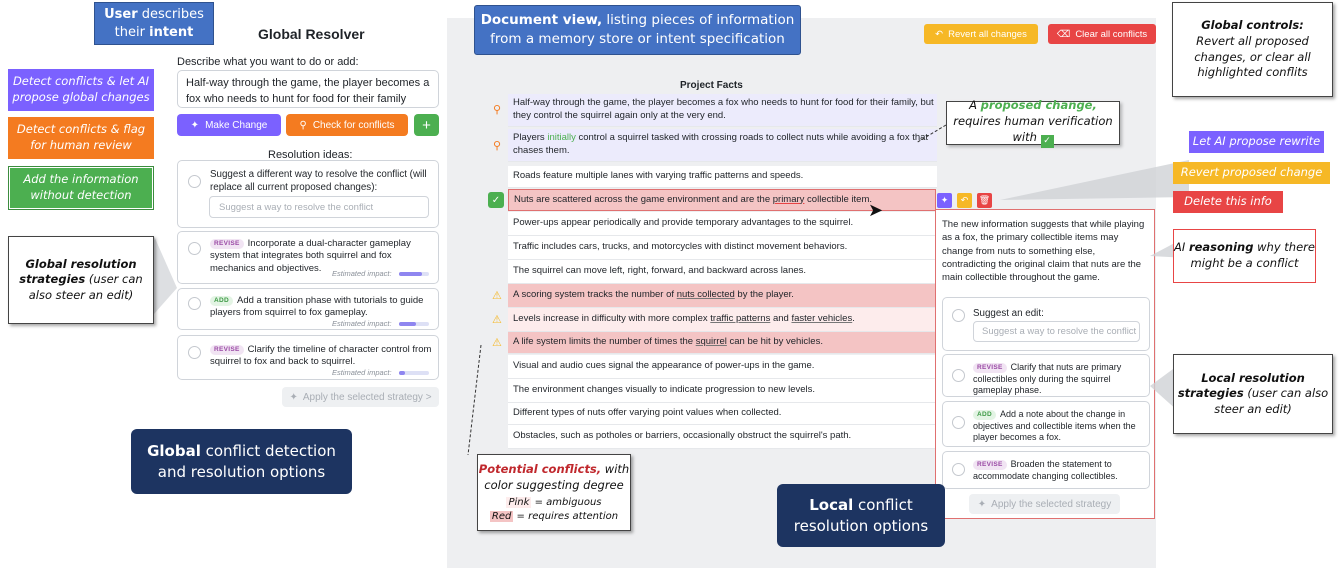  Describe the element at coordinates (367, 397) in the screenshot. I see `apply-label: Apply the selected strategy >` at that location.